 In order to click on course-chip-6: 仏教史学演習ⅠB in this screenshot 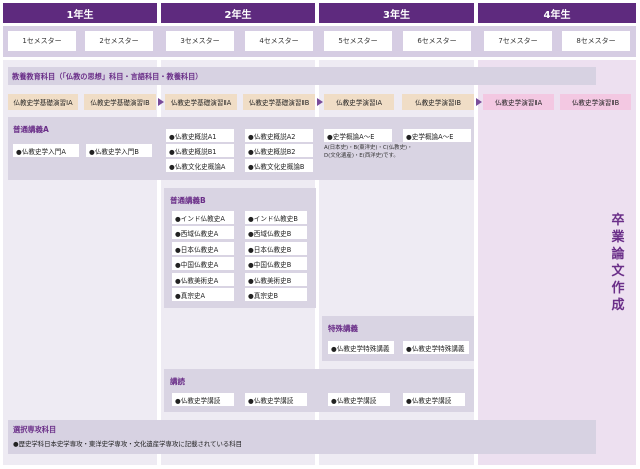, I will do `click(438, 102)`.